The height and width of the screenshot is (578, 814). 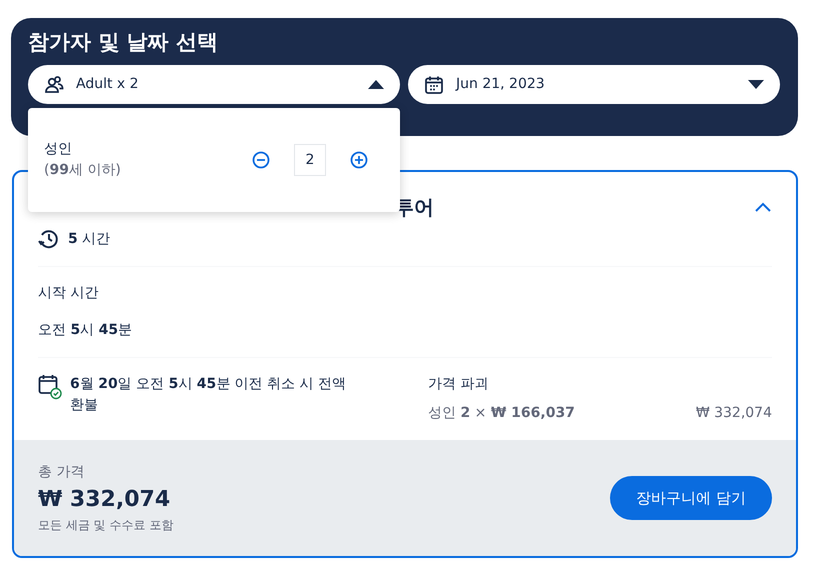 What do you see at coordinates (310, 160) in the screenshot?
I see `count-field: 2` at bounding box center [310, 160].